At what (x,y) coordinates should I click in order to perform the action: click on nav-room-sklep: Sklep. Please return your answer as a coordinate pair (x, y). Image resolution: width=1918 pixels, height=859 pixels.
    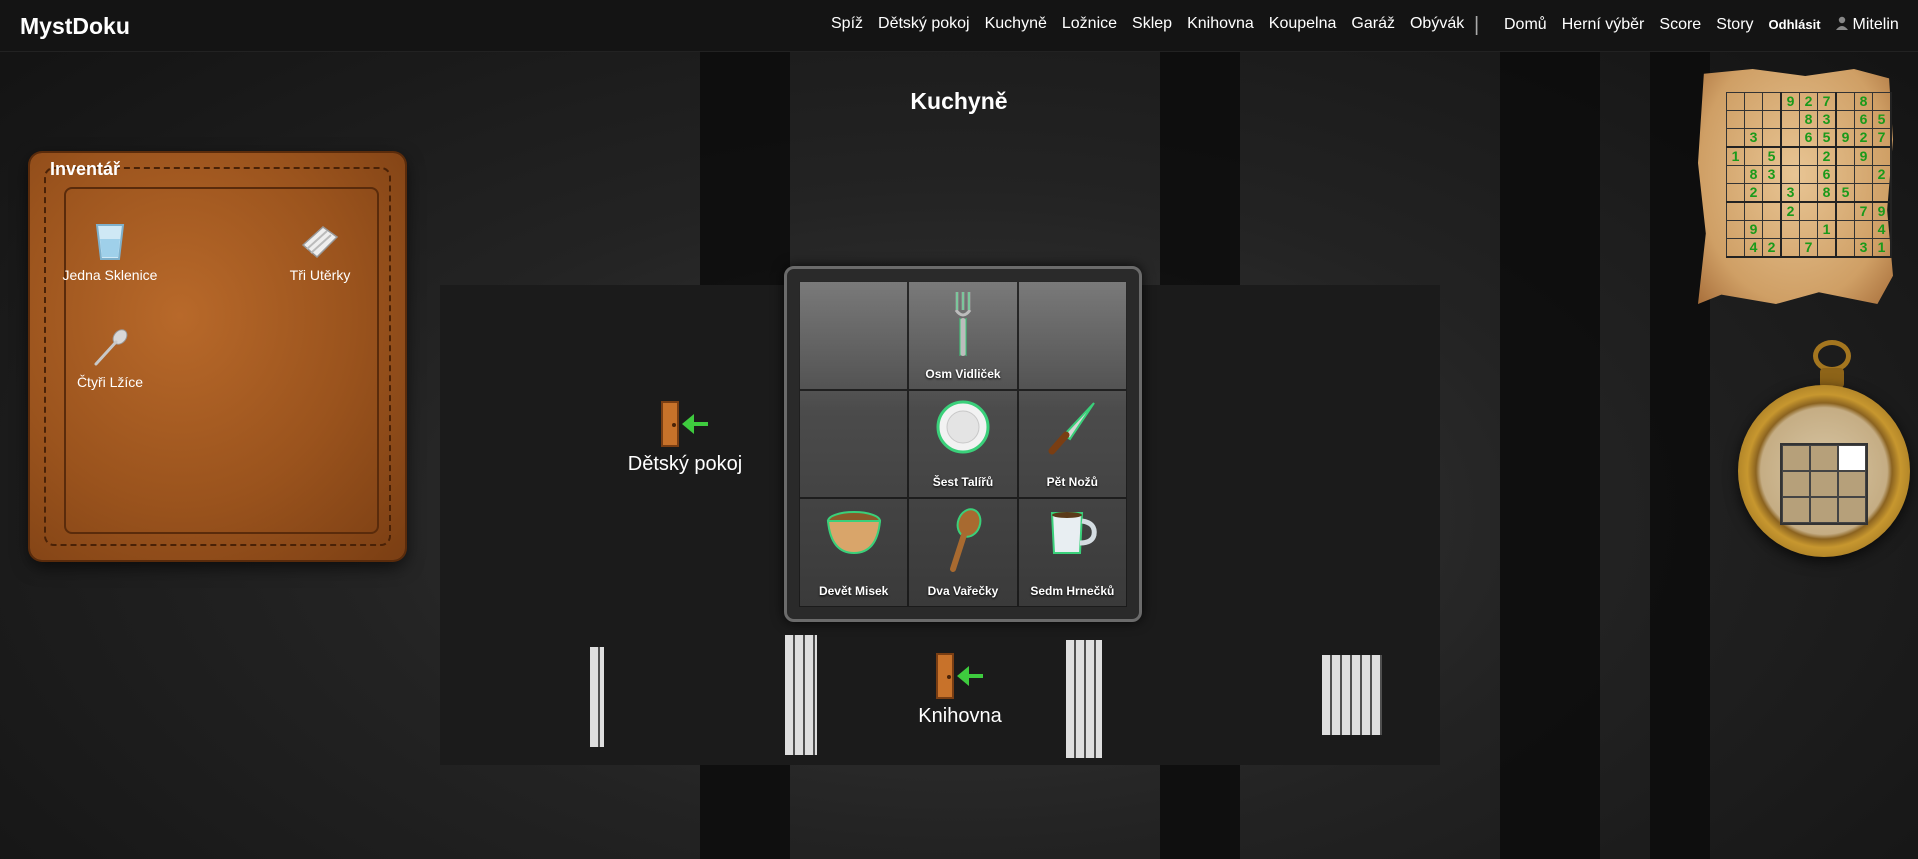
    Looking at the image, I should click on (1152, 24).